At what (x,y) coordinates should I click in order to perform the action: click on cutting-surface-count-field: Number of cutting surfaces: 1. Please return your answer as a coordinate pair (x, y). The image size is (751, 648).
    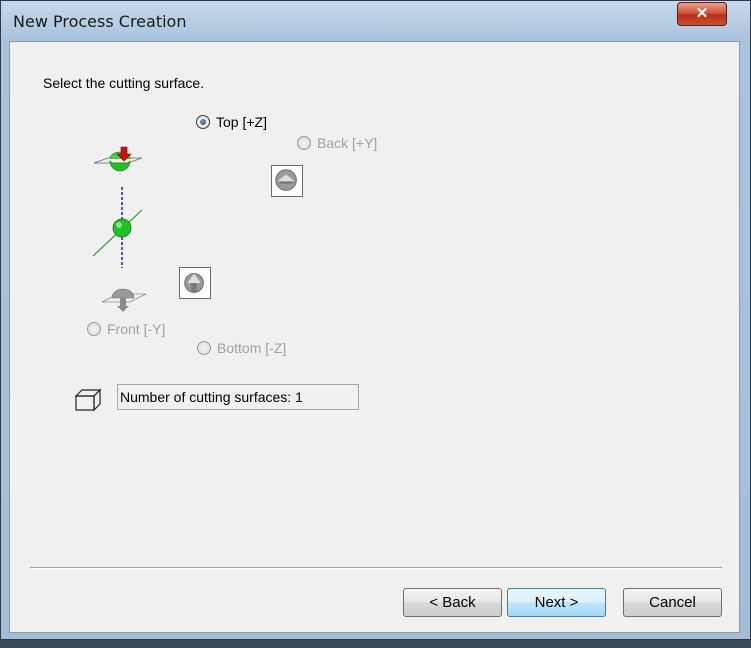
    Looking at the image, I should click on (238, 397).